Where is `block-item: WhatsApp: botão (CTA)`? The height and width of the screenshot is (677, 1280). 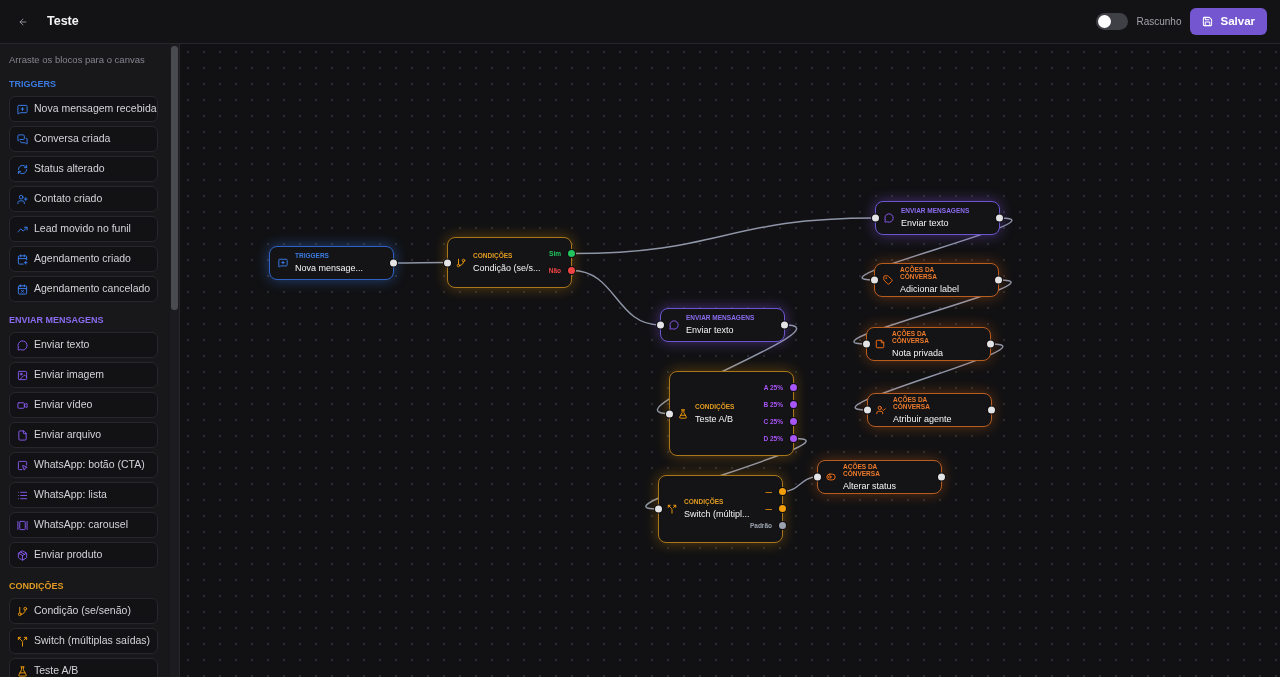 block-item: WhatsApp: botão (CTA) is located at coordinates (83, 465).